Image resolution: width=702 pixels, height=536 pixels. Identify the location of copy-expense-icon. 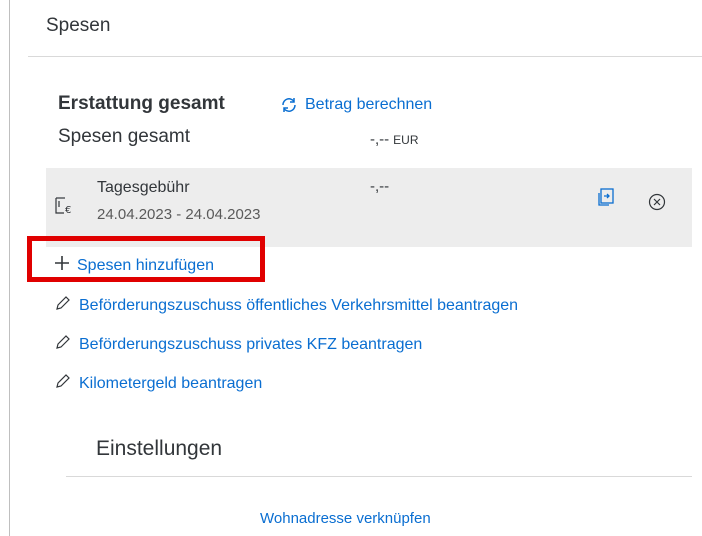
(607, 199).